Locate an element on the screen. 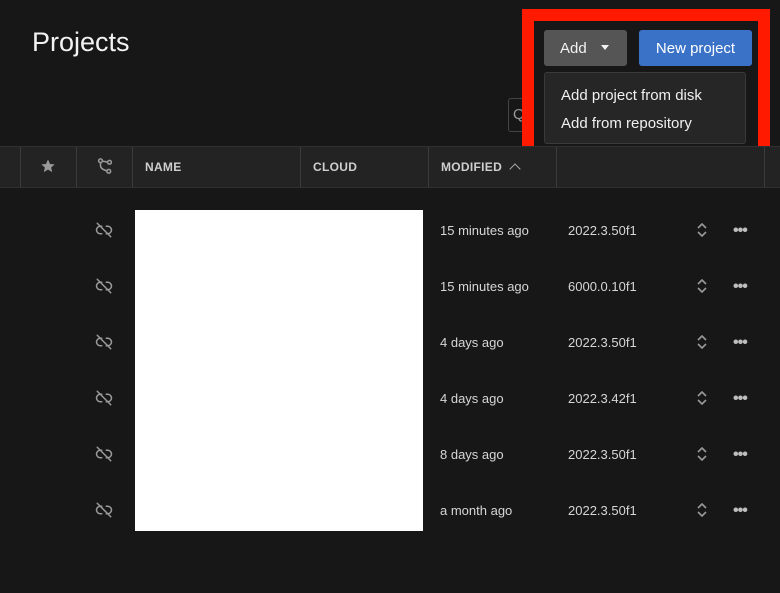 The height and width of the screenshot is (593, 780). branch-icon is located at coordinates (105, 166).